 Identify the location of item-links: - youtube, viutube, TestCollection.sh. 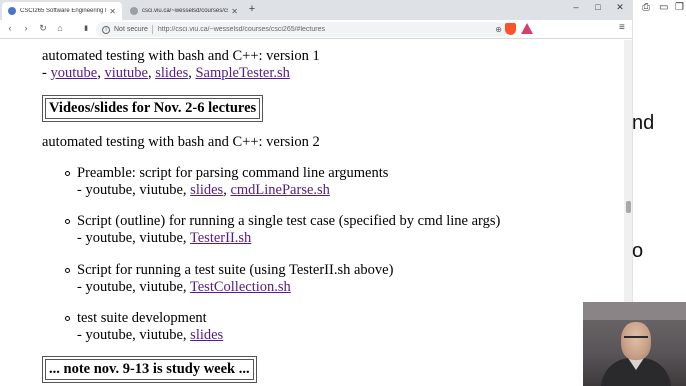
(184, 287).